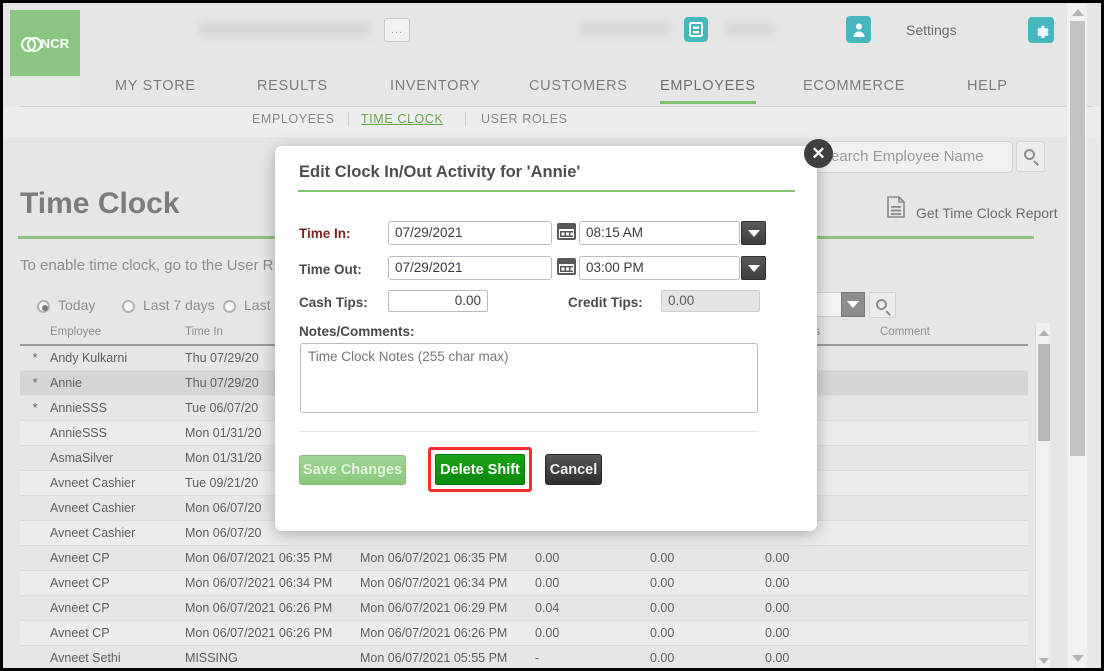  What do you see at coordinates (402, 119) in the screenshot?
I see `subnav-time-clock: TIME CLOCK` at bounding box center [402, 119].